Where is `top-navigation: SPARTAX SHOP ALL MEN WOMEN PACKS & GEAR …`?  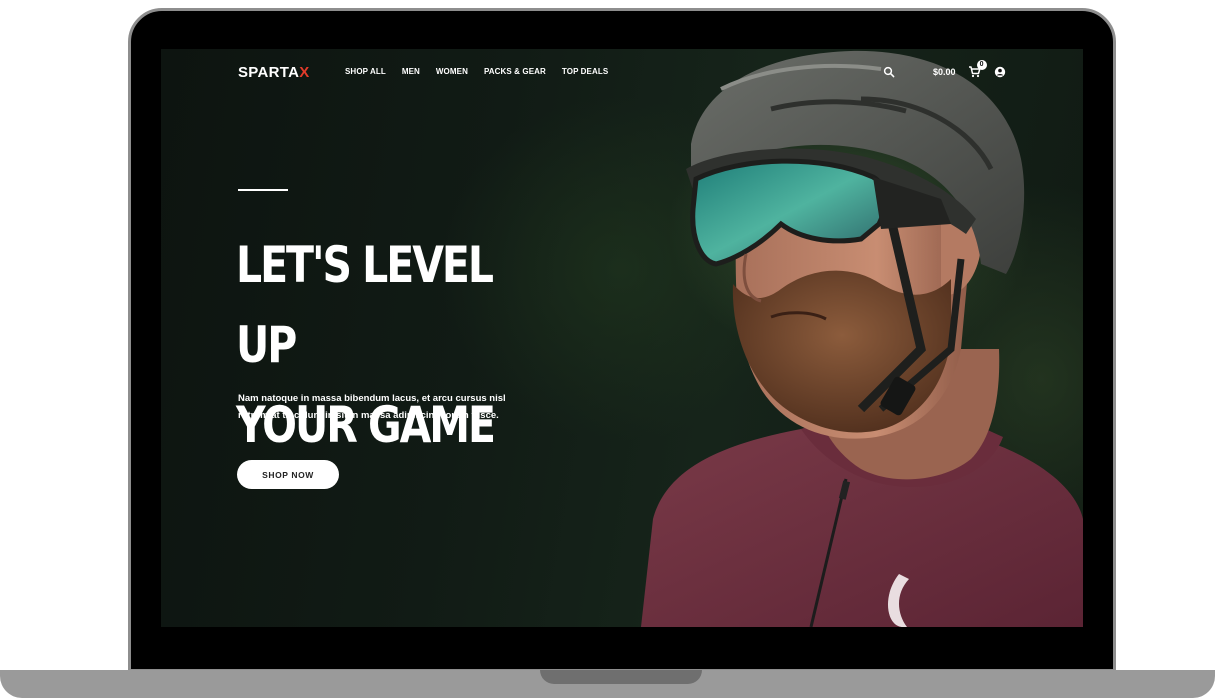
top-navigation: SPARTAX SHOP ALL MEN WOMEN PACKS & GEAR … is located at coordinates (622, 72).